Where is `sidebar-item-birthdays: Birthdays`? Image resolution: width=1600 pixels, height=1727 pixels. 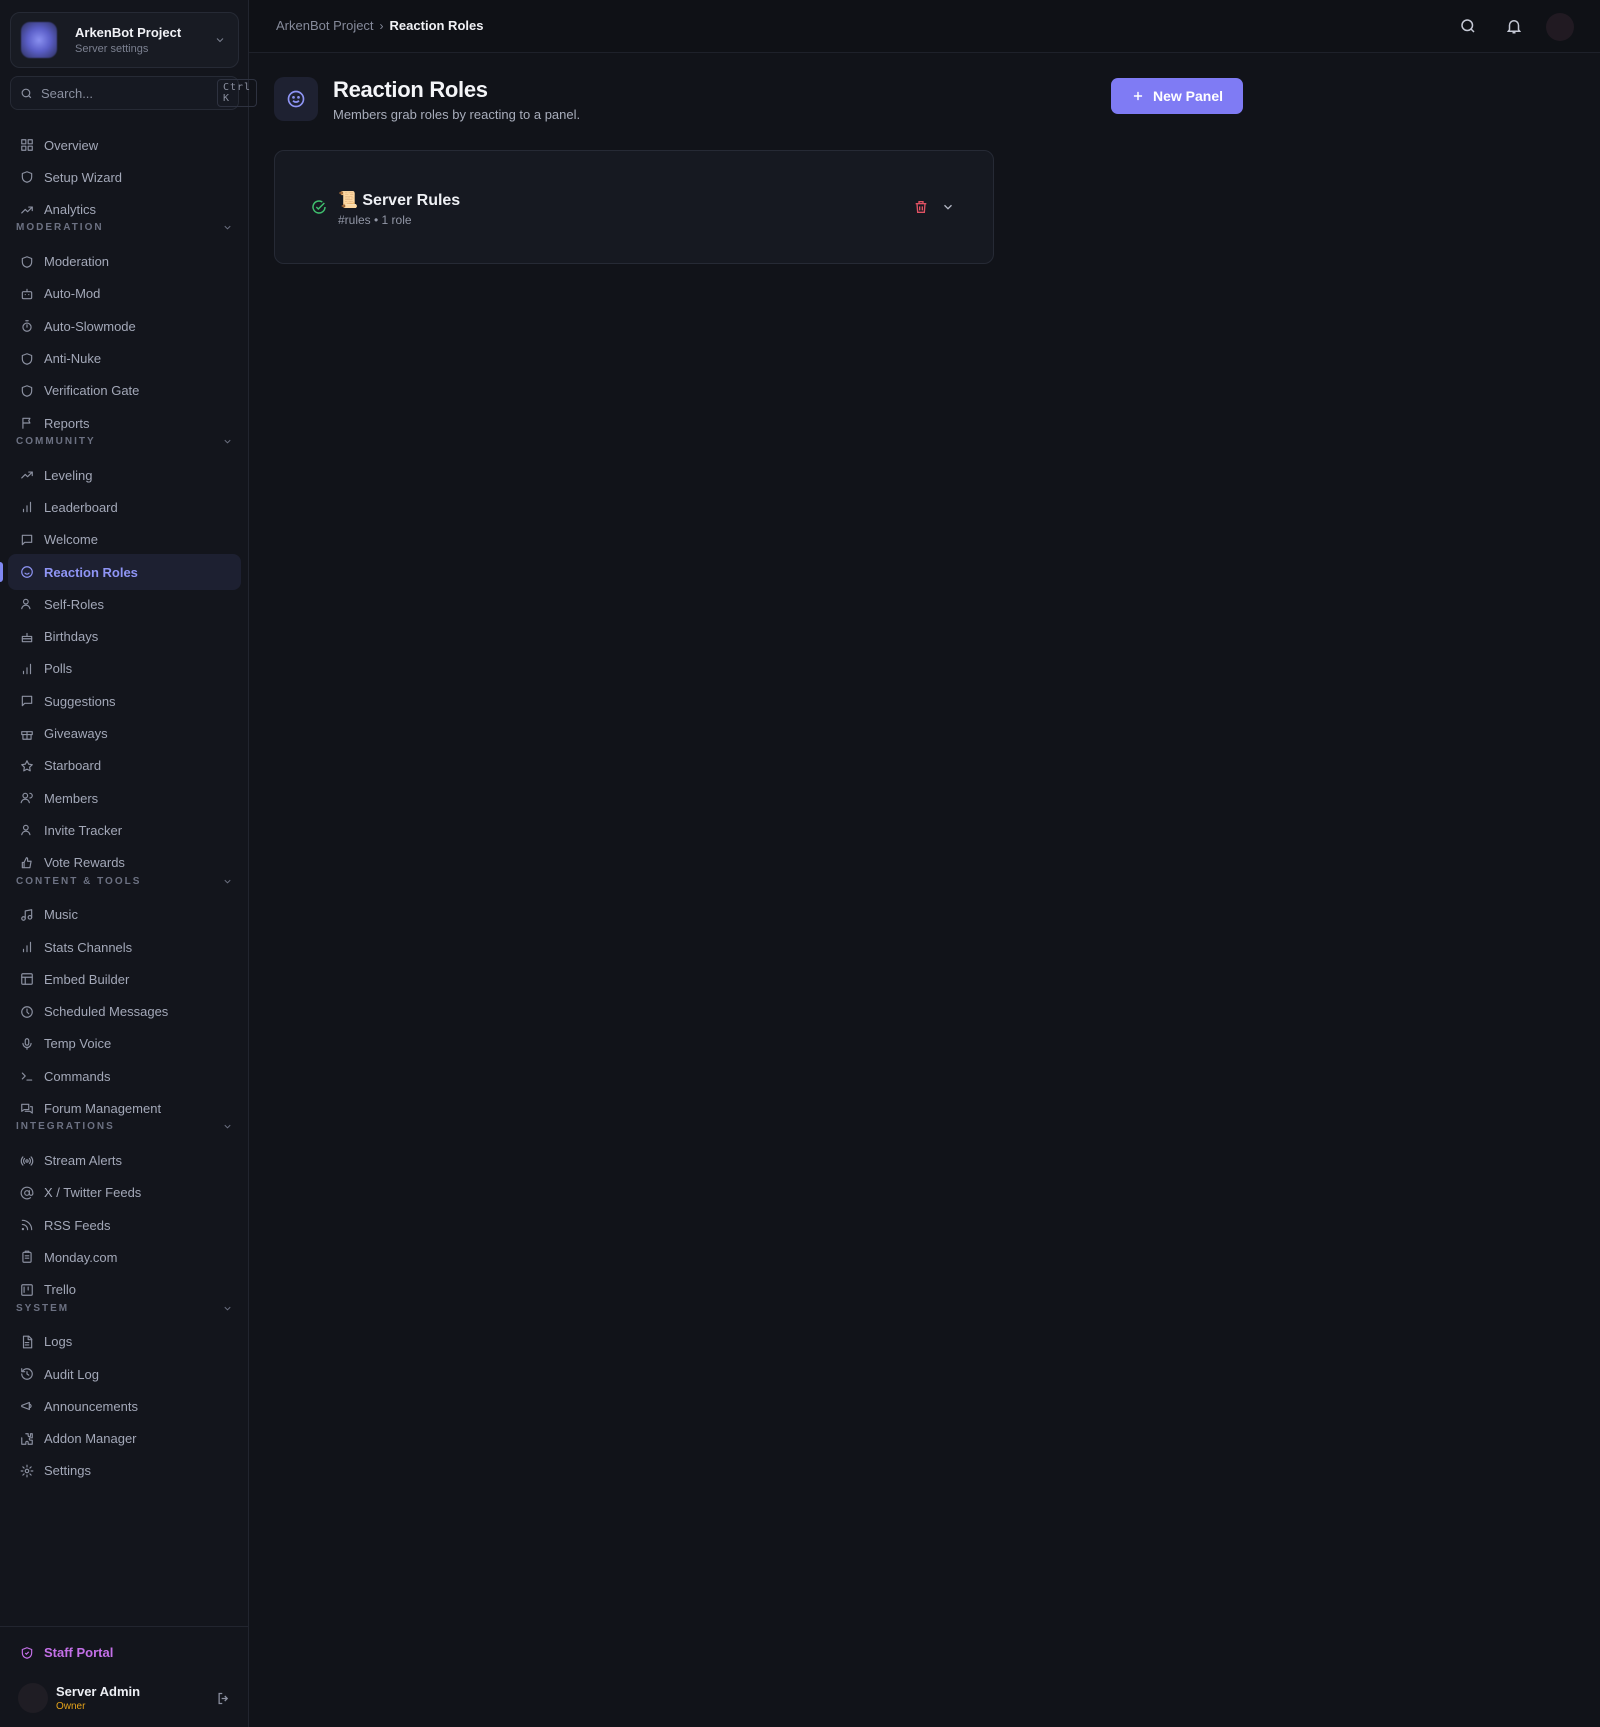 sidebar-item-birthdays: Birthdays is located at coordinates (124, 637).